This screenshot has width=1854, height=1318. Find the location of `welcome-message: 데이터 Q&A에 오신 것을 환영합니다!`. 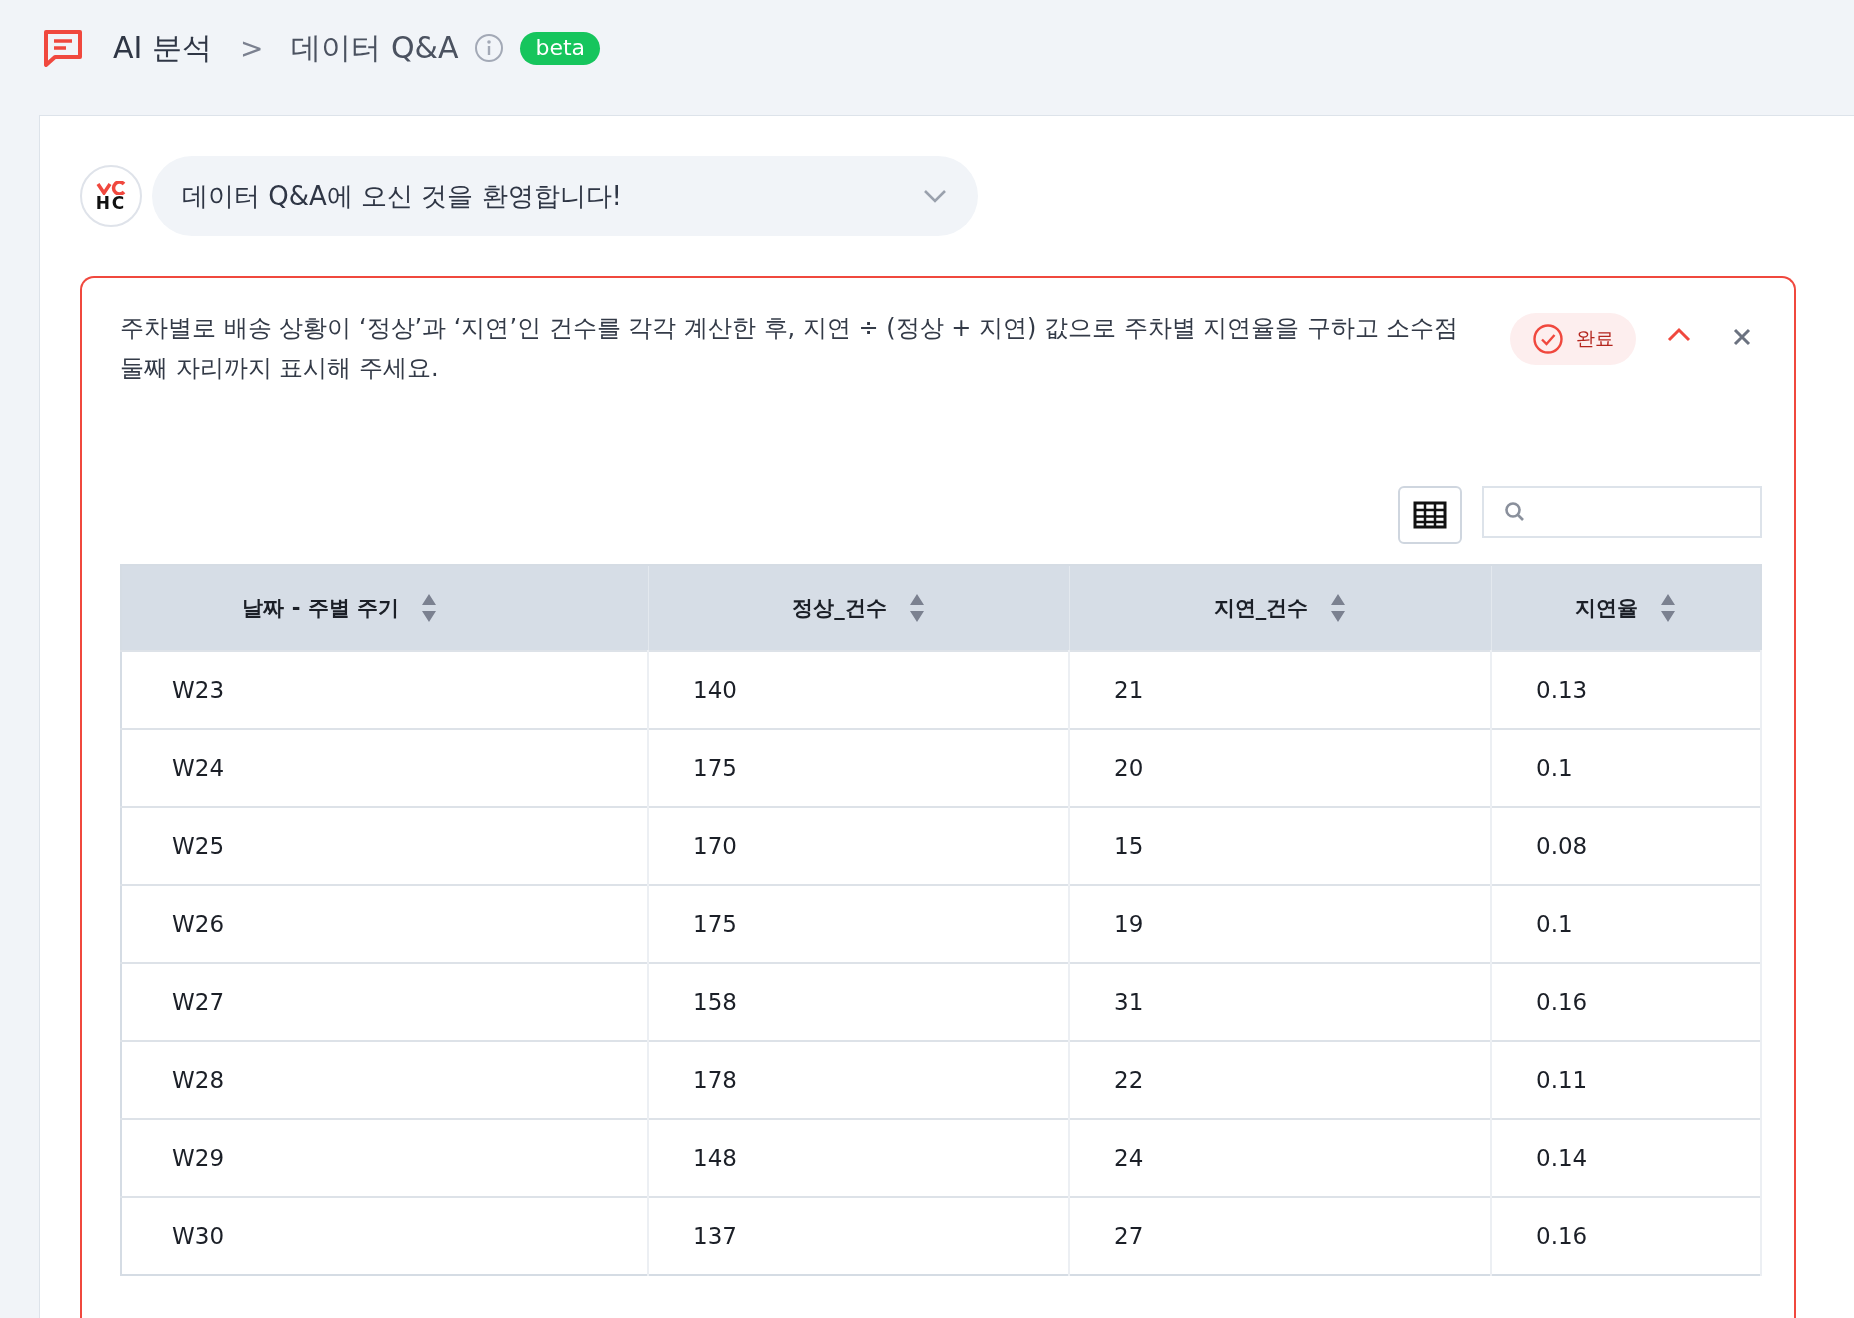

welcome-message: 데이터 Q&A에 오신 것을 환영합니다! is located at coordinates (565, 196).